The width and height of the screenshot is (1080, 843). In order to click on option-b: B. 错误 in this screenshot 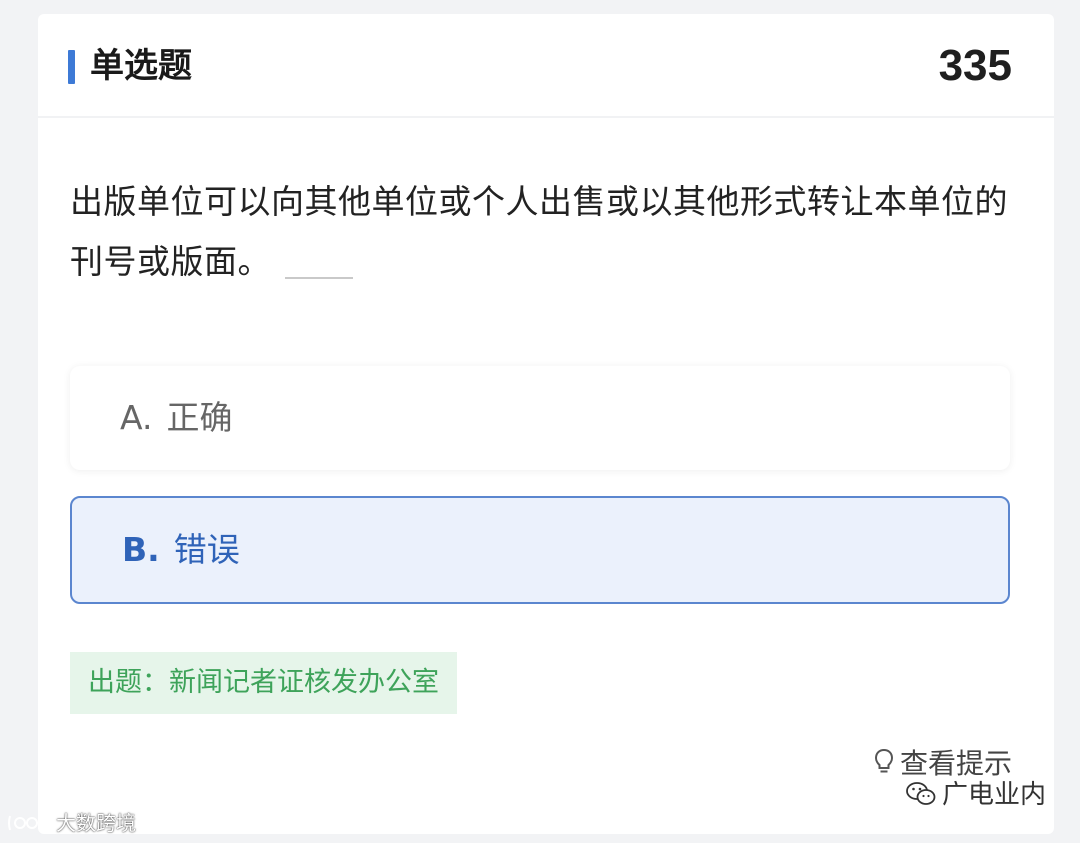, I will do `click(540, 550)`.